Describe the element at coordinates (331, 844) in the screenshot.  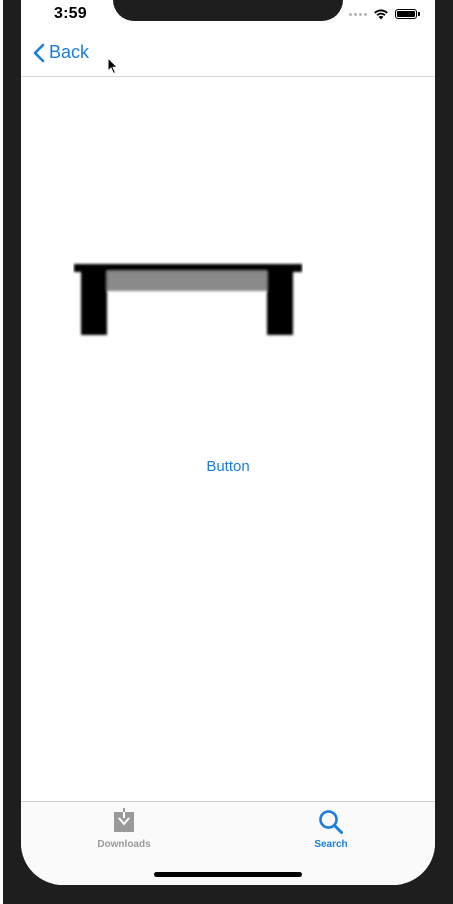
I see `tab-search-label: Search` at that location.